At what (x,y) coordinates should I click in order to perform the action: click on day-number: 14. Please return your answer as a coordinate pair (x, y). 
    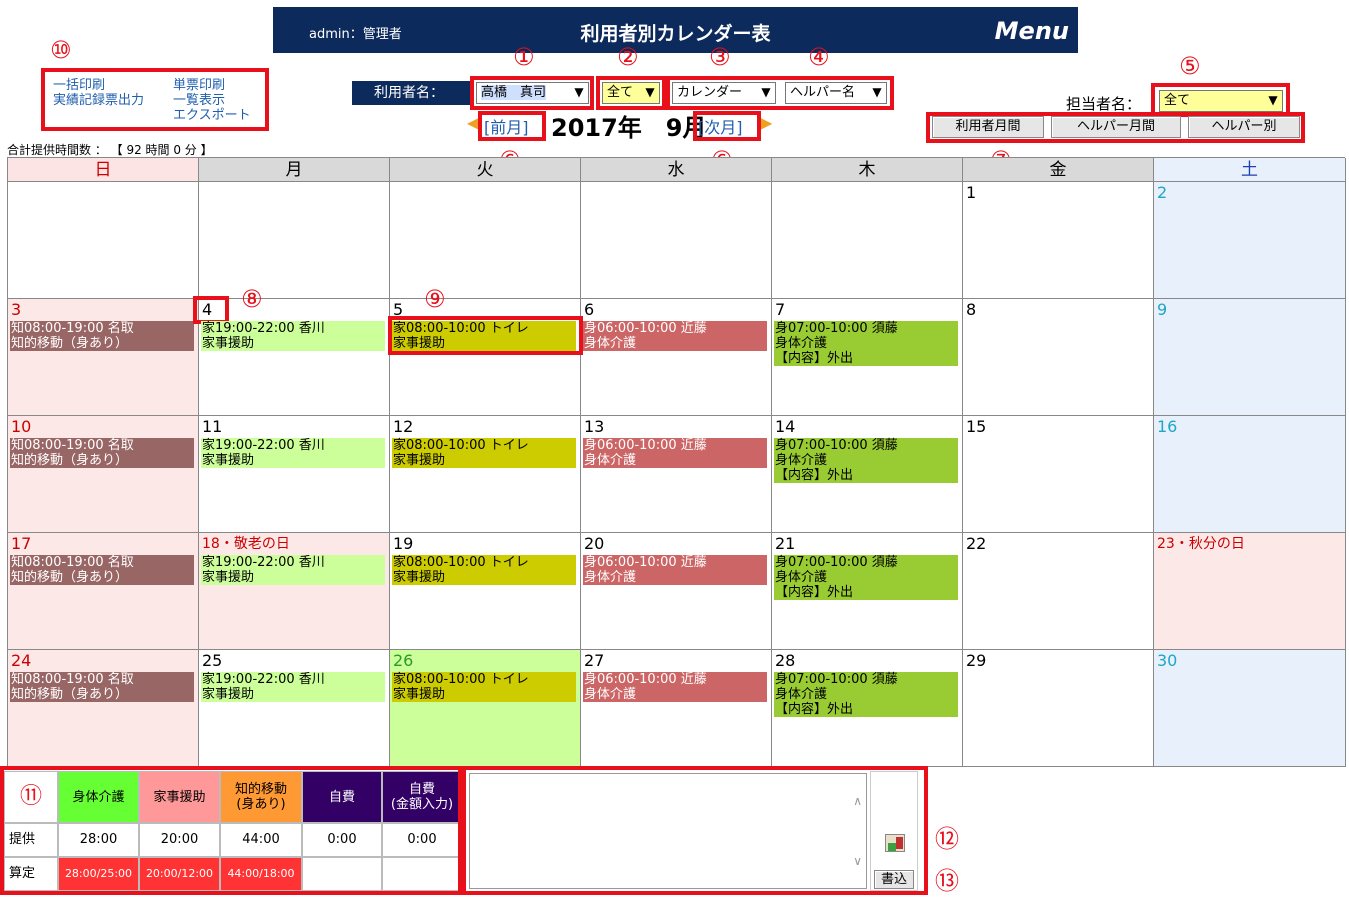
    Looking at the image, I should click on (785, 427).